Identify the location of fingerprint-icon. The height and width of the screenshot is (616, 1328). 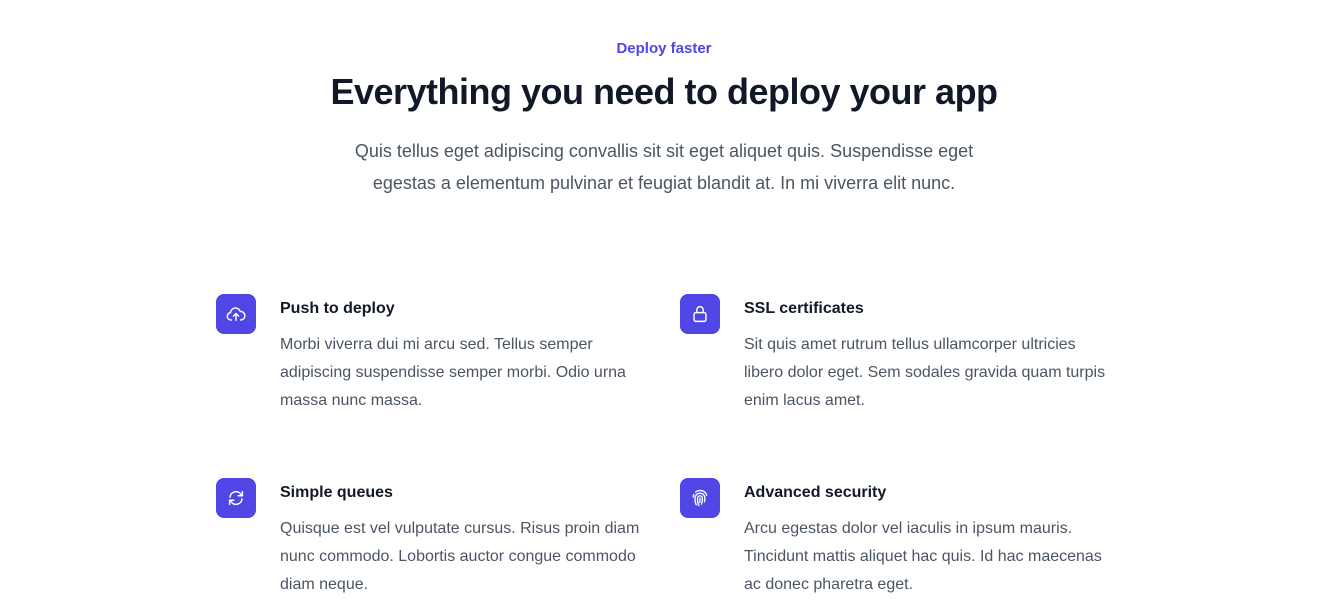
(700, 498).